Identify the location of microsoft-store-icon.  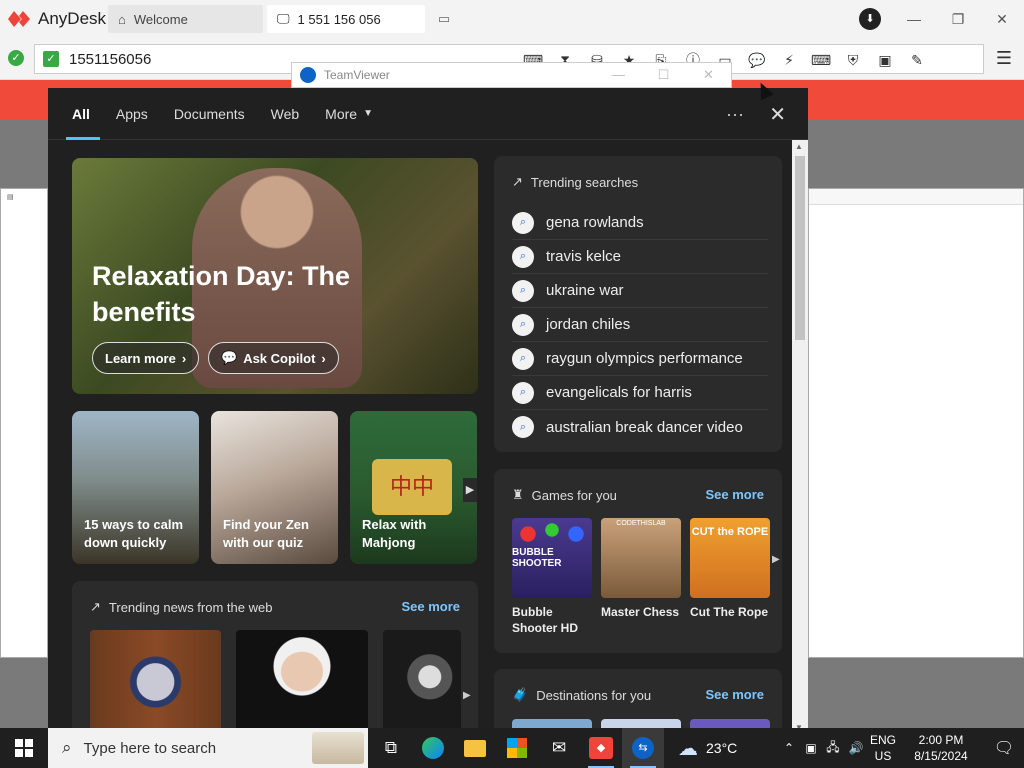
(517, 748).